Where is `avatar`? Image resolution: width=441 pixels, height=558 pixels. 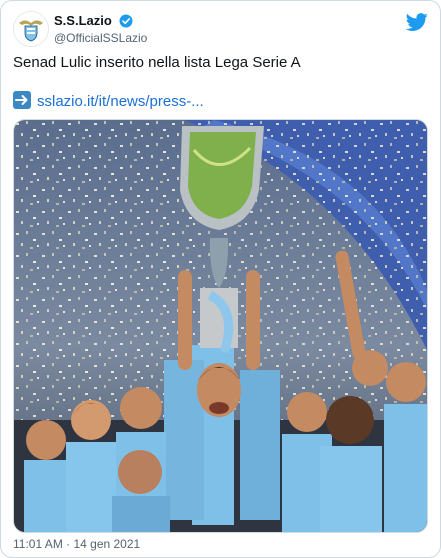 avatar is located at coordinates (31, 29).